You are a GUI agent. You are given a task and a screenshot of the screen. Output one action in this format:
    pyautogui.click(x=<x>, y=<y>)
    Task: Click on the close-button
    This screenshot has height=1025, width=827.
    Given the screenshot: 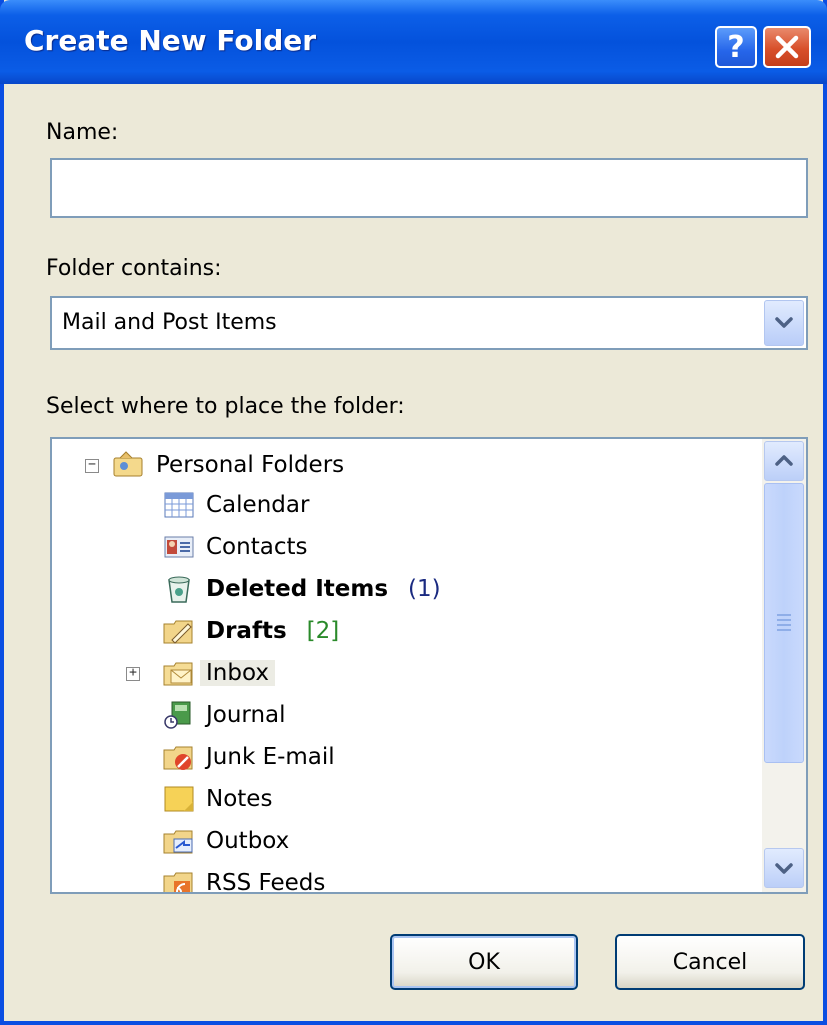 What is the action you would take?
    pyautogui.click(x=787, y=47)
    